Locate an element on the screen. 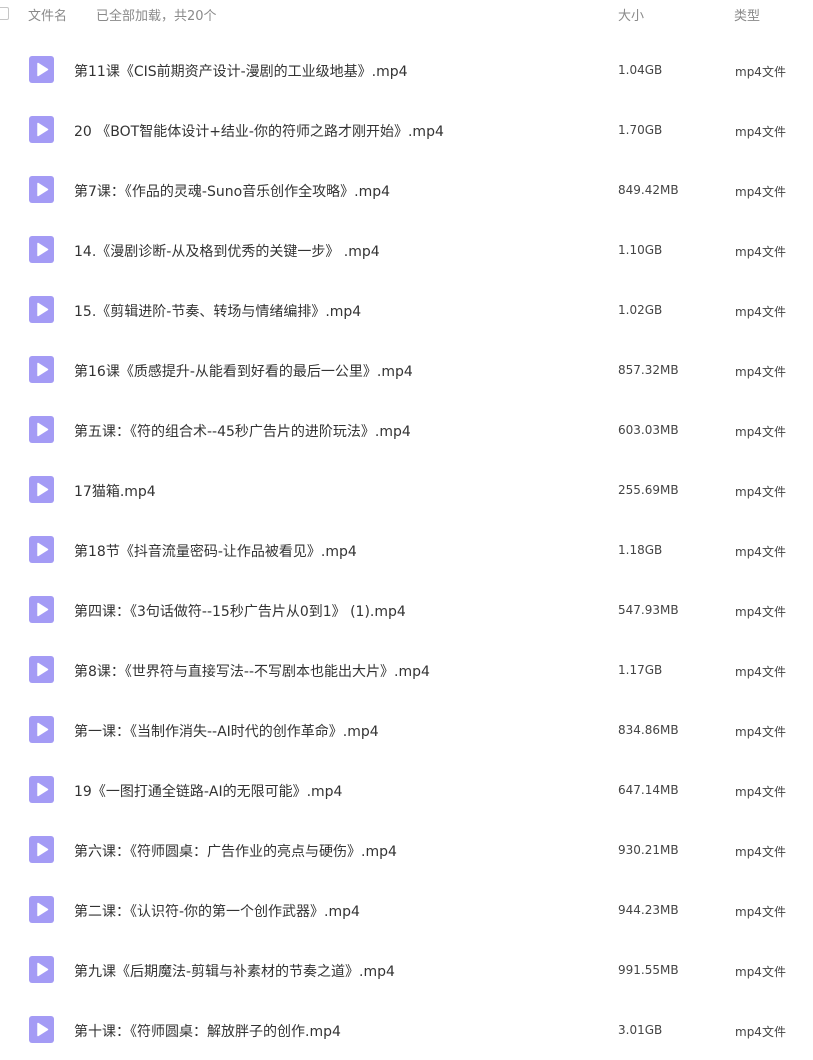 The height and width of the screenshot is (1060, 813). file-row: 第11课《CIS前期资产设计-漫剧的工业级地基》.mp4 1.04GB mp4文件 is located at coordinates (406, 70).